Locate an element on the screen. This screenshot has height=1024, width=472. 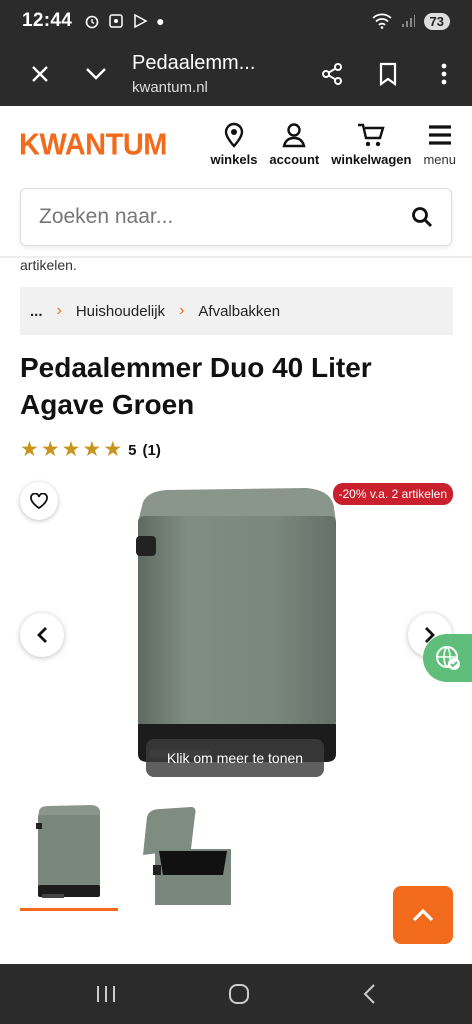
nav-account: account is located at coordinates (294, 144).